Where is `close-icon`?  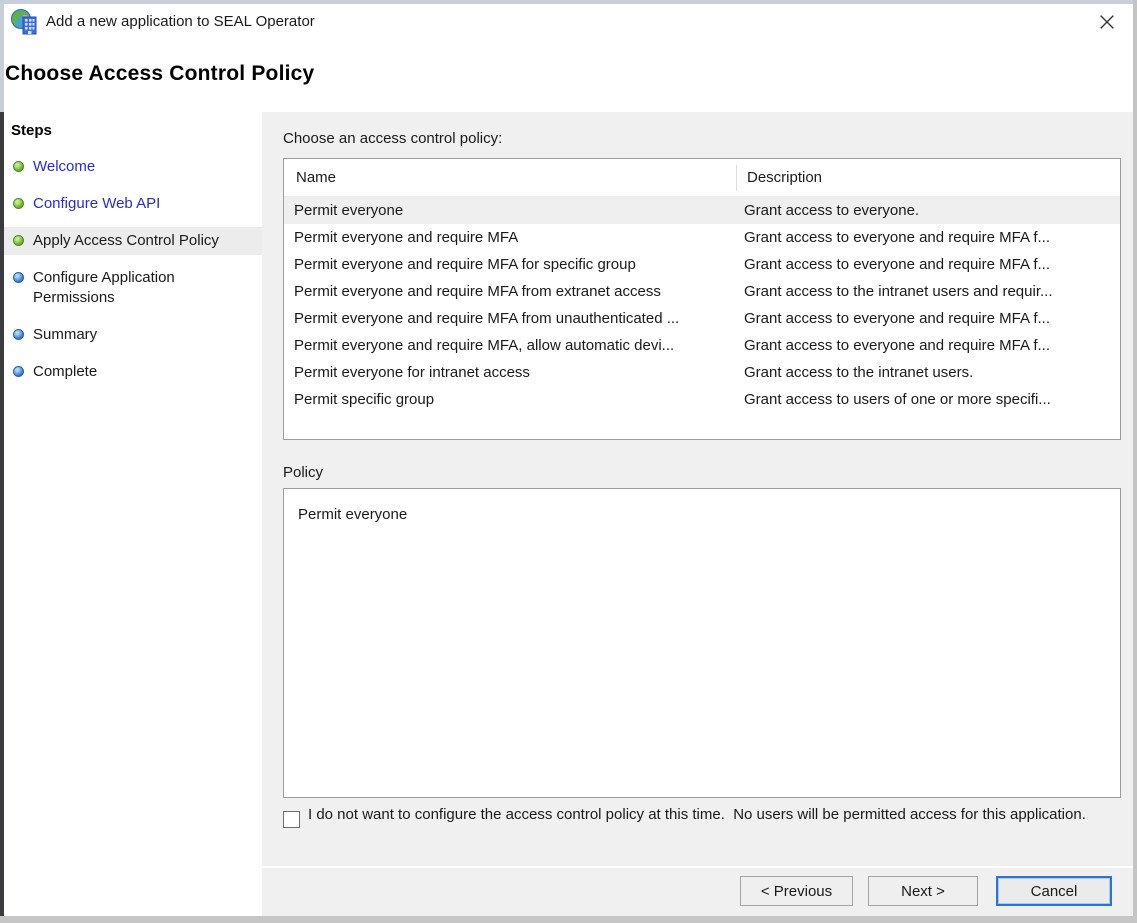
close-icon is located at coordinates (1107, 22).